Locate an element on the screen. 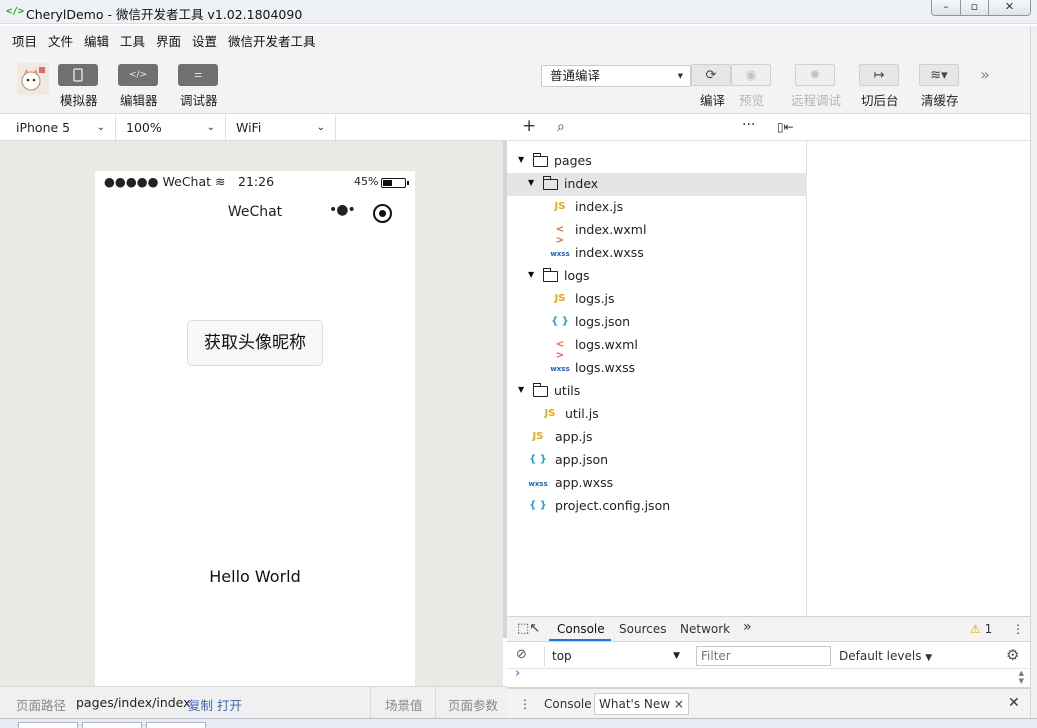 This screenshot has height=728, width=1037. toolbar-more-icon: » is located at coordinates (985, 75).